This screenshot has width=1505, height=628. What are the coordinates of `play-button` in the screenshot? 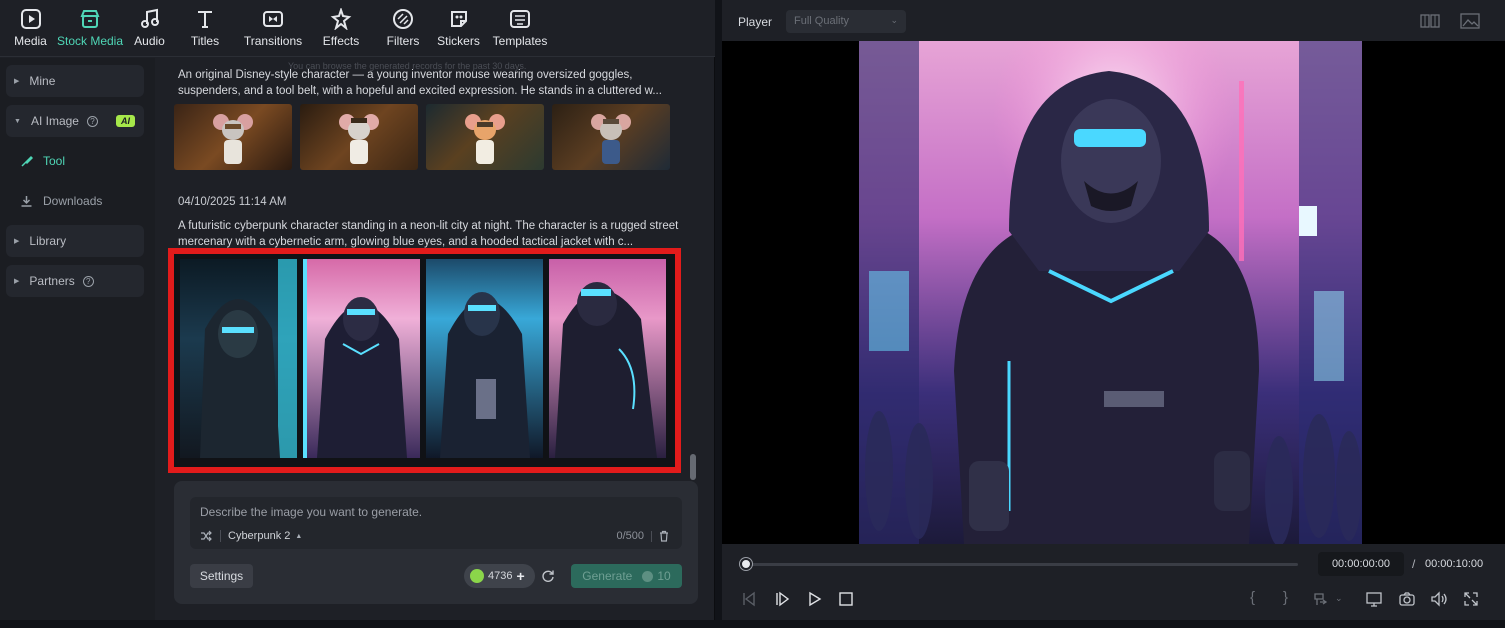 It's located at (814, 599).